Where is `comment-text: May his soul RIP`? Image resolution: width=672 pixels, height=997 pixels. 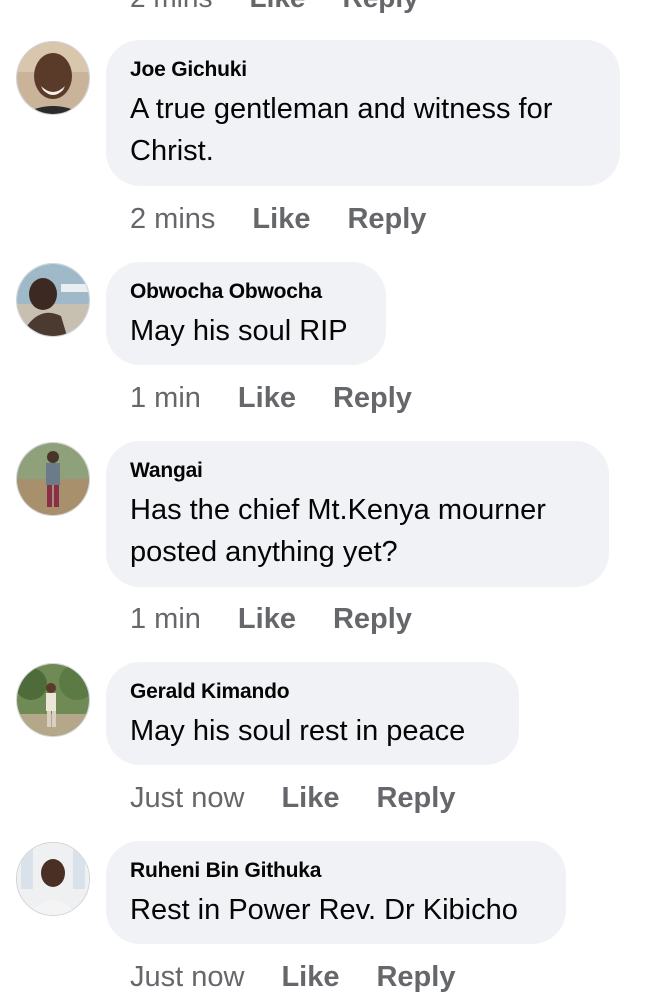
comment-text: May his soul RIP is located at coordinates (239, 331).